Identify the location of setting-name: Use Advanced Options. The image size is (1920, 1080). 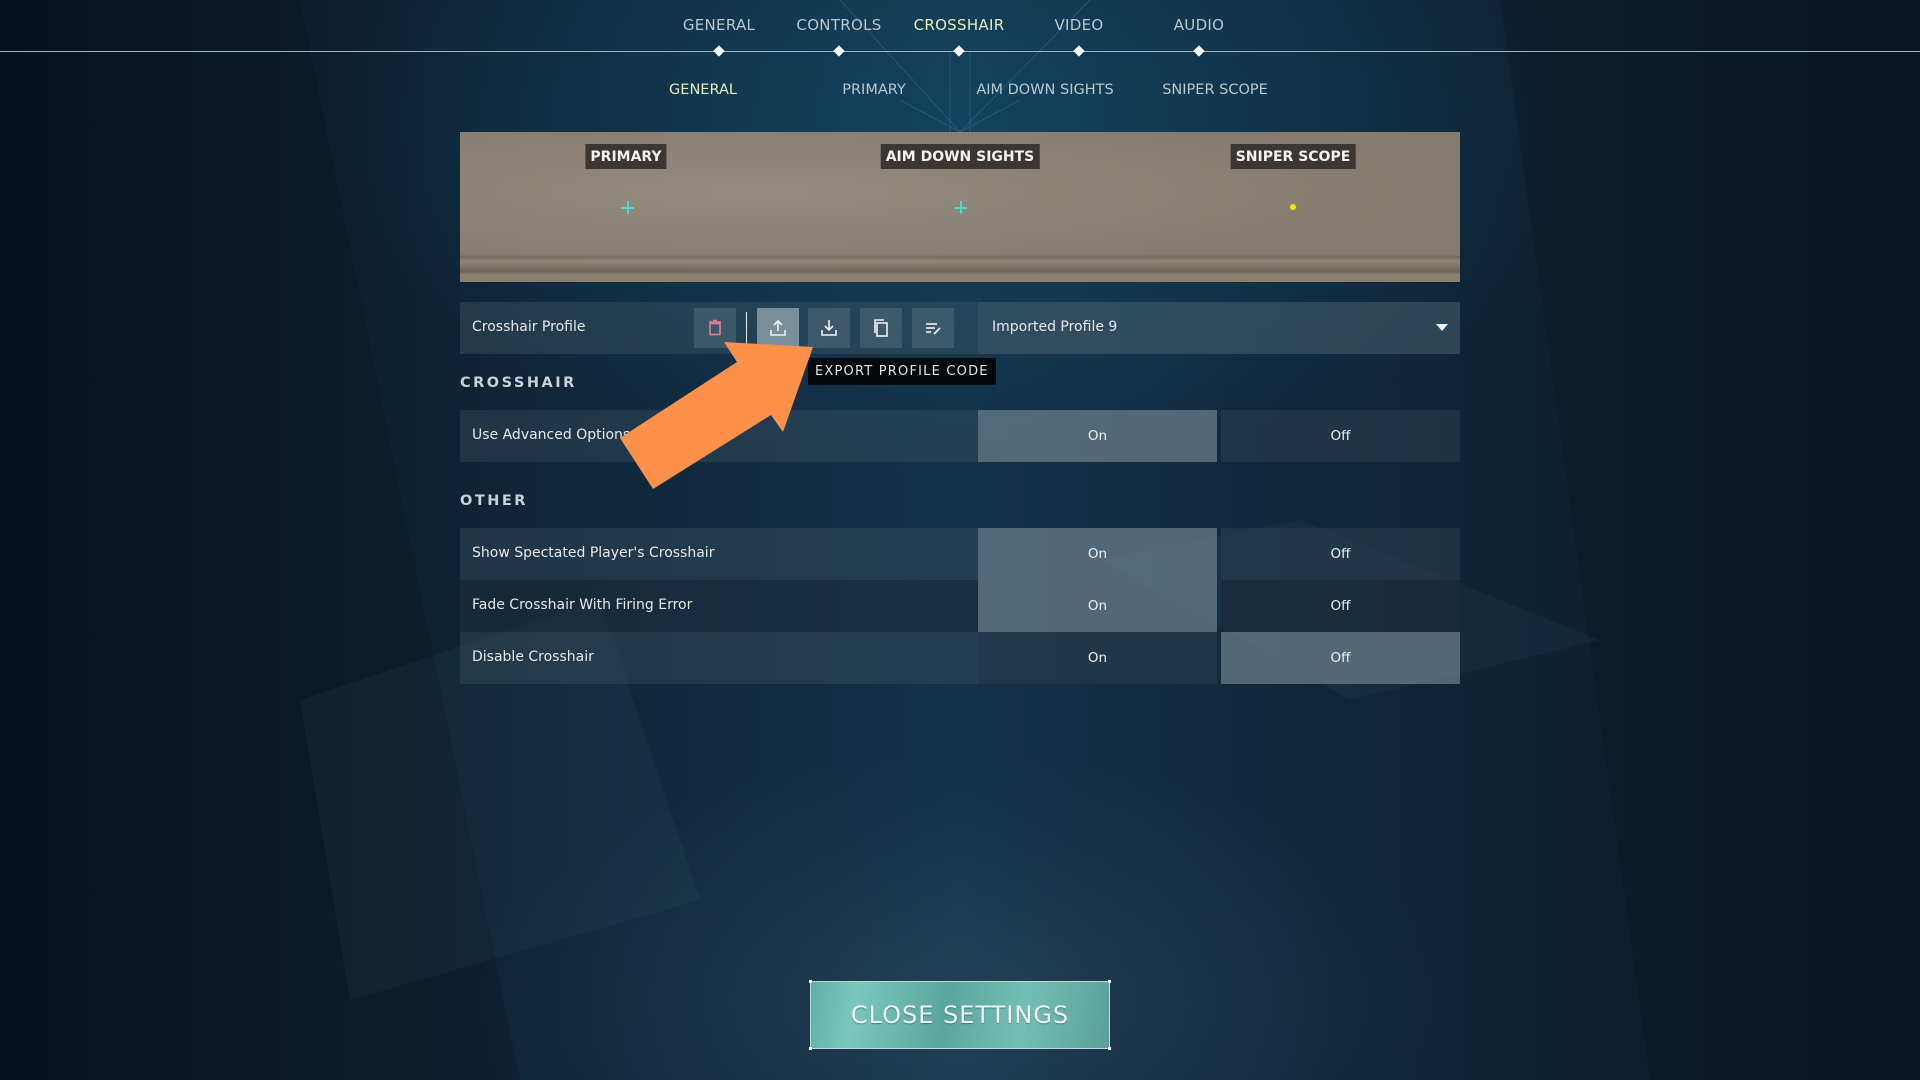
(551, 435).